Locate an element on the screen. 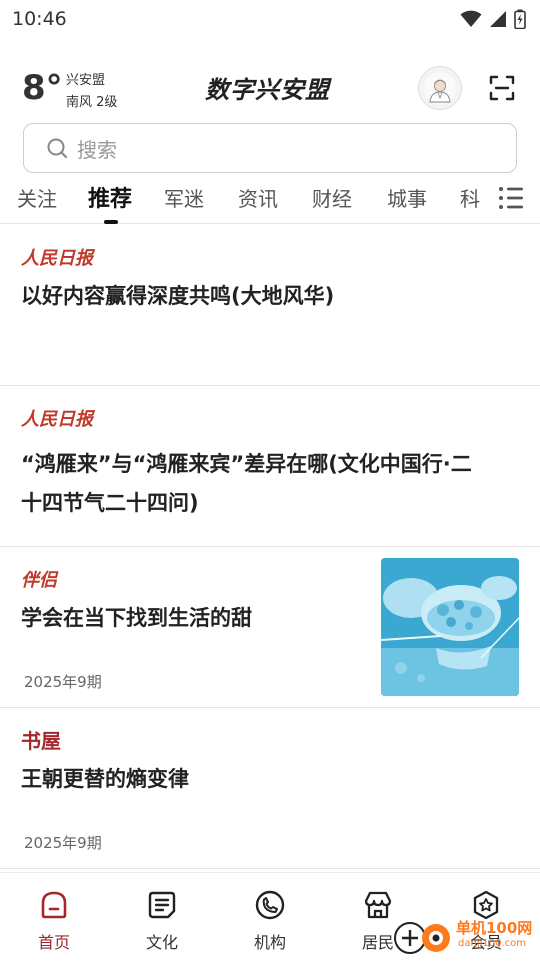 Image resolution: width=540 pixels, height=964 pixels. nav-culture: 文化 is located at coordinates (162, 917).